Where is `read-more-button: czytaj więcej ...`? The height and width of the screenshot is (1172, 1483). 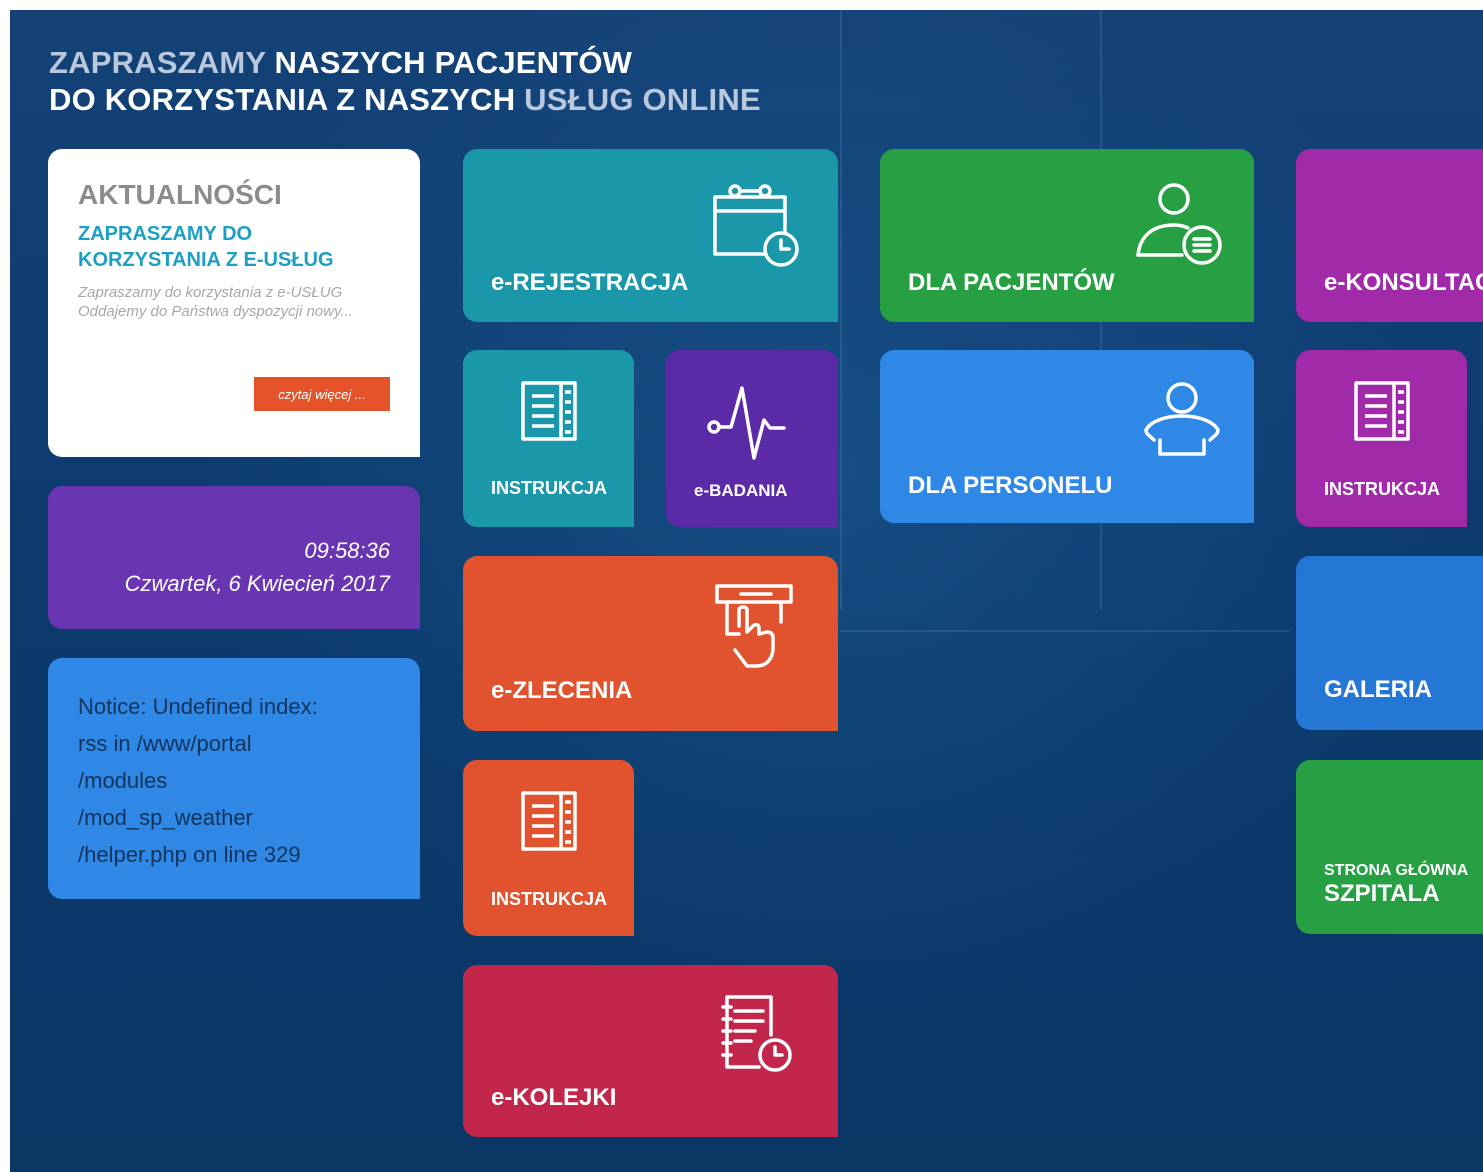 read-more-button: czytaj więcej ... is located at coordinates (322, 394).